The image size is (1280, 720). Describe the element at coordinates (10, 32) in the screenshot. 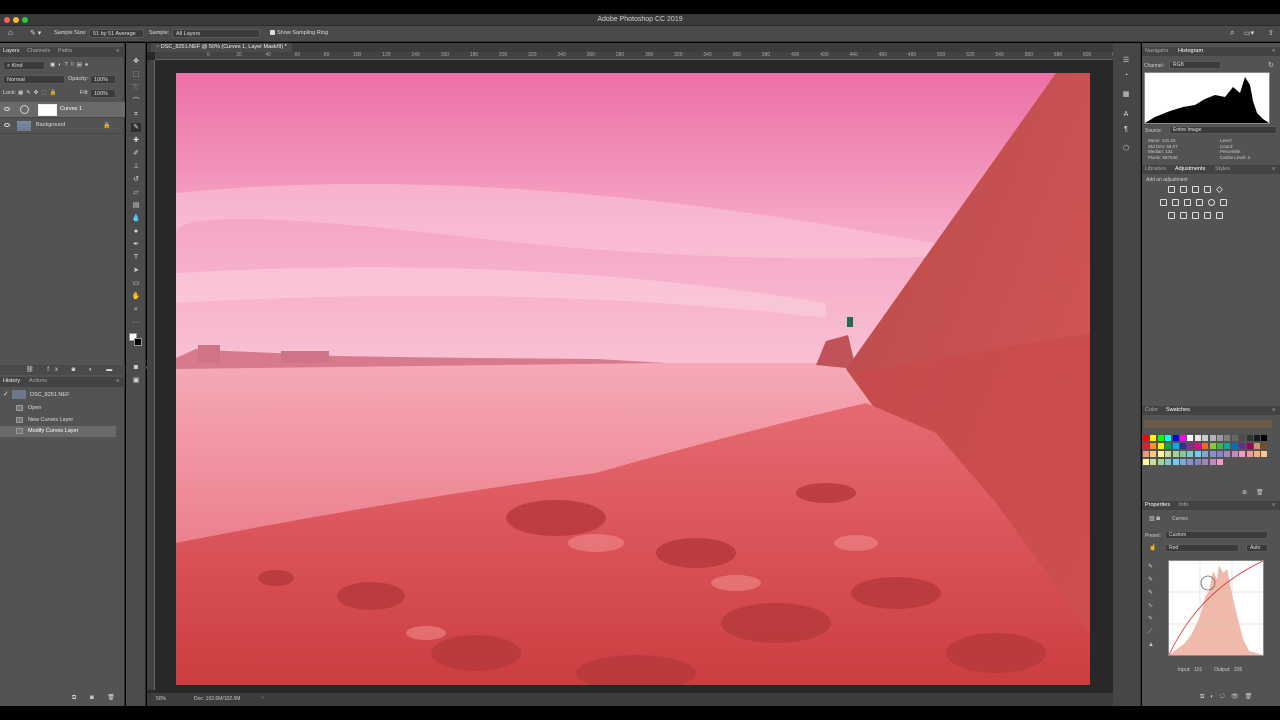

I see `home-icon: ⌂` at that location.